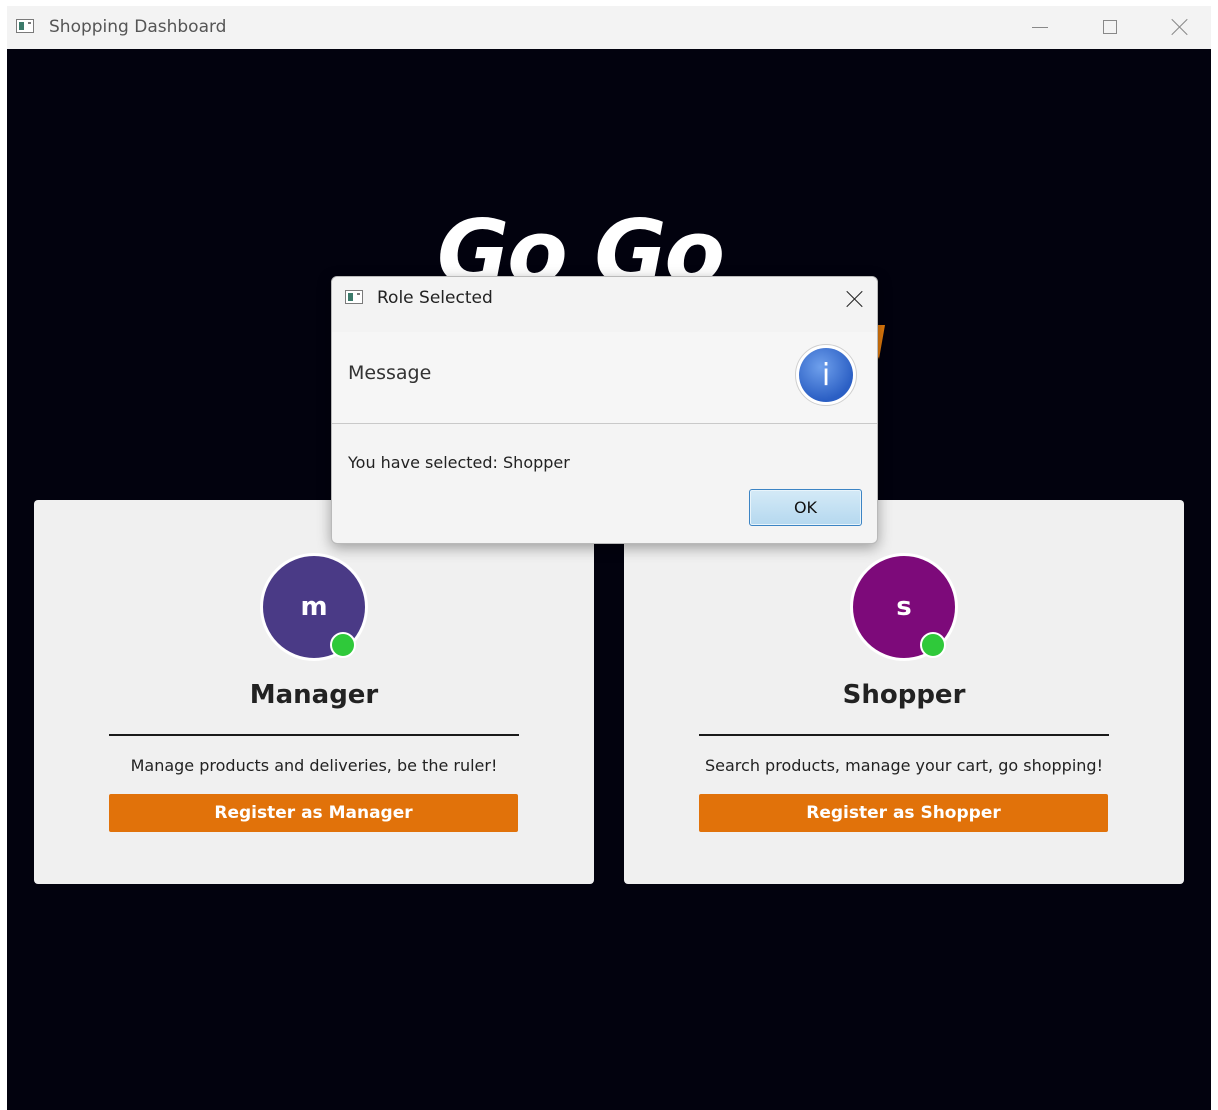 The image size is (1218, 1110). Describe the element at coordinates (604, 378) in the screenshot. I see `dialog-header: Message i` at that location.